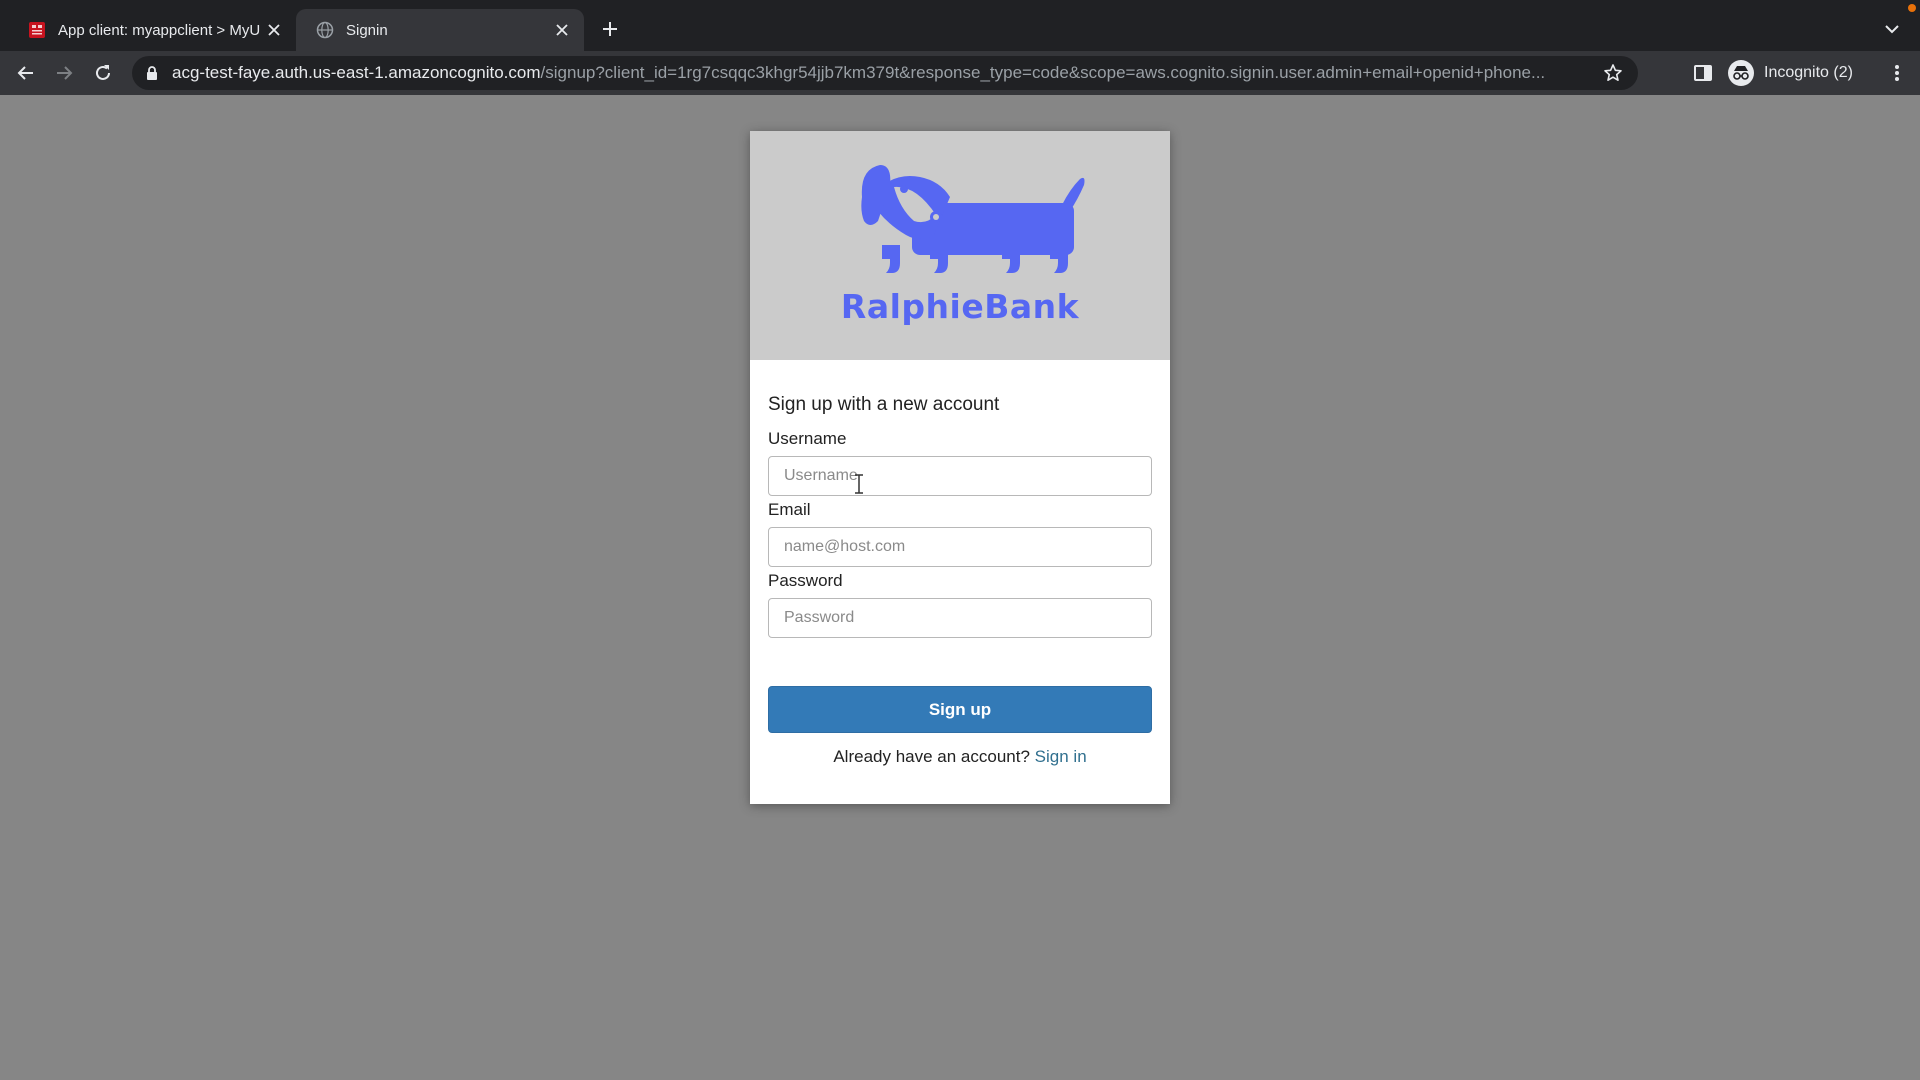 The height and width of the screenshot is (1080, 1920). What do you see at coordinates (1741, 73) in the screenshot?
I see `incognito-icon` at bounding box center [1741, 73].